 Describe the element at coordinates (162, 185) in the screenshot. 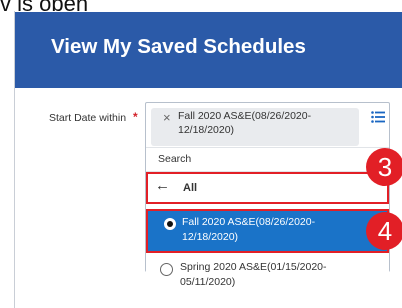

I see `arrow-left-icon: ←` at that location.